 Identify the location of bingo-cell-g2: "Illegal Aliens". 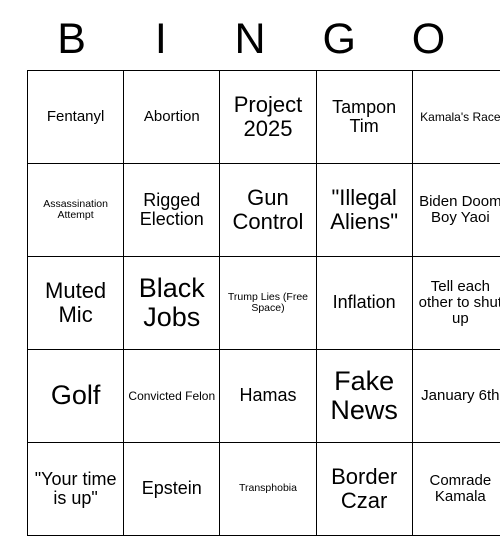
(364, 210).